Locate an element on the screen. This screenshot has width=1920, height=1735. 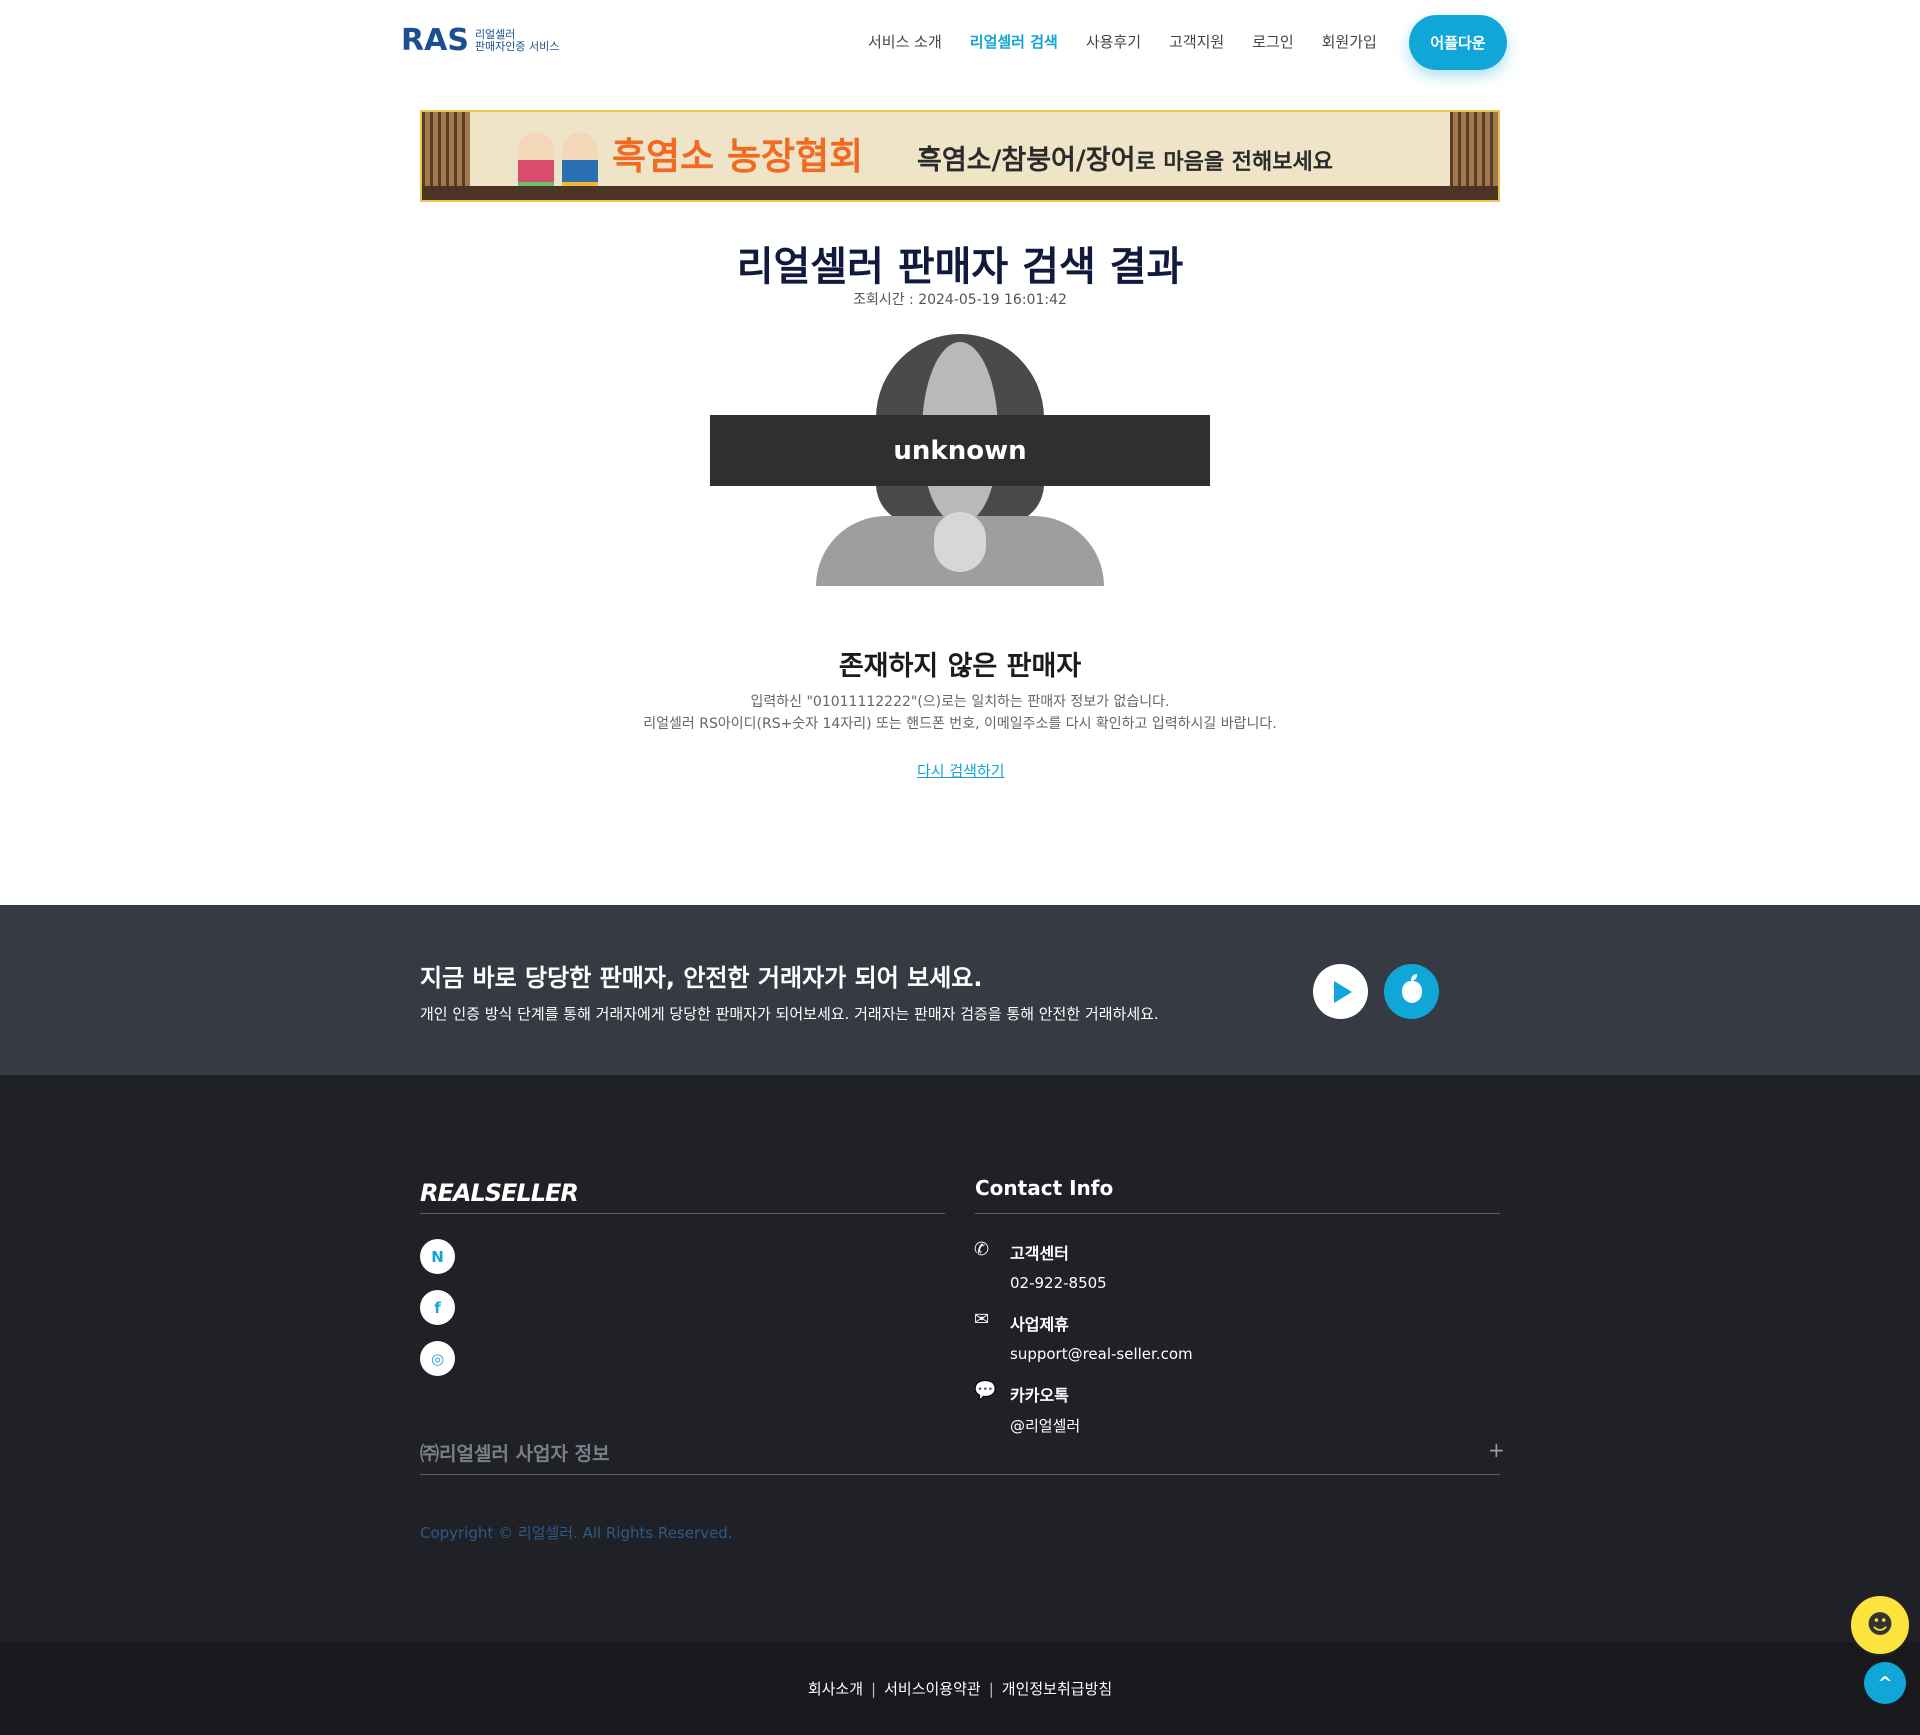
contact-label-kakao: 카카오톡 is located at coordinates (1039, 1395).